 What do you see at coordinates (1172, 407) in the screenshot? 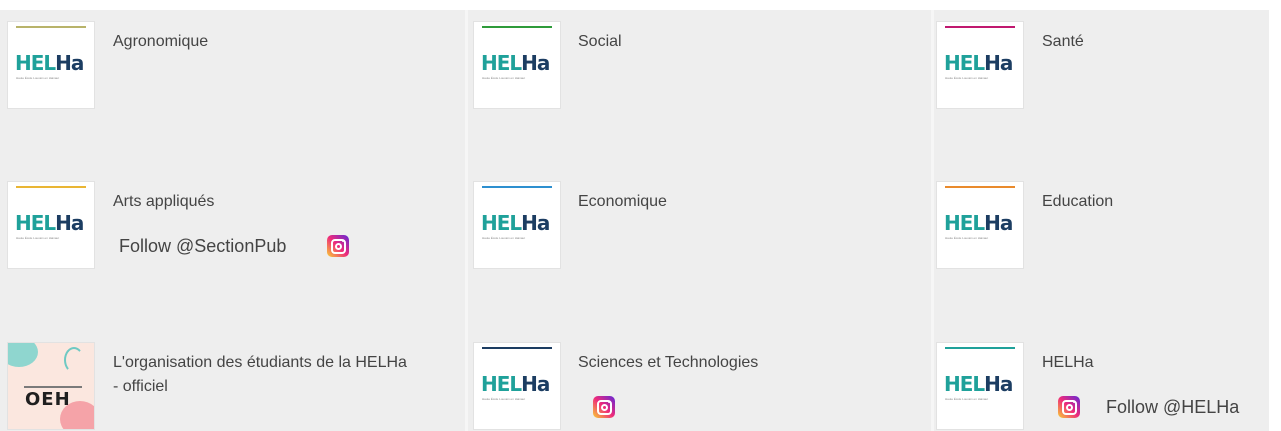
I see `follow-link: Follow @HELHa` at bounding box center [1172, 407].